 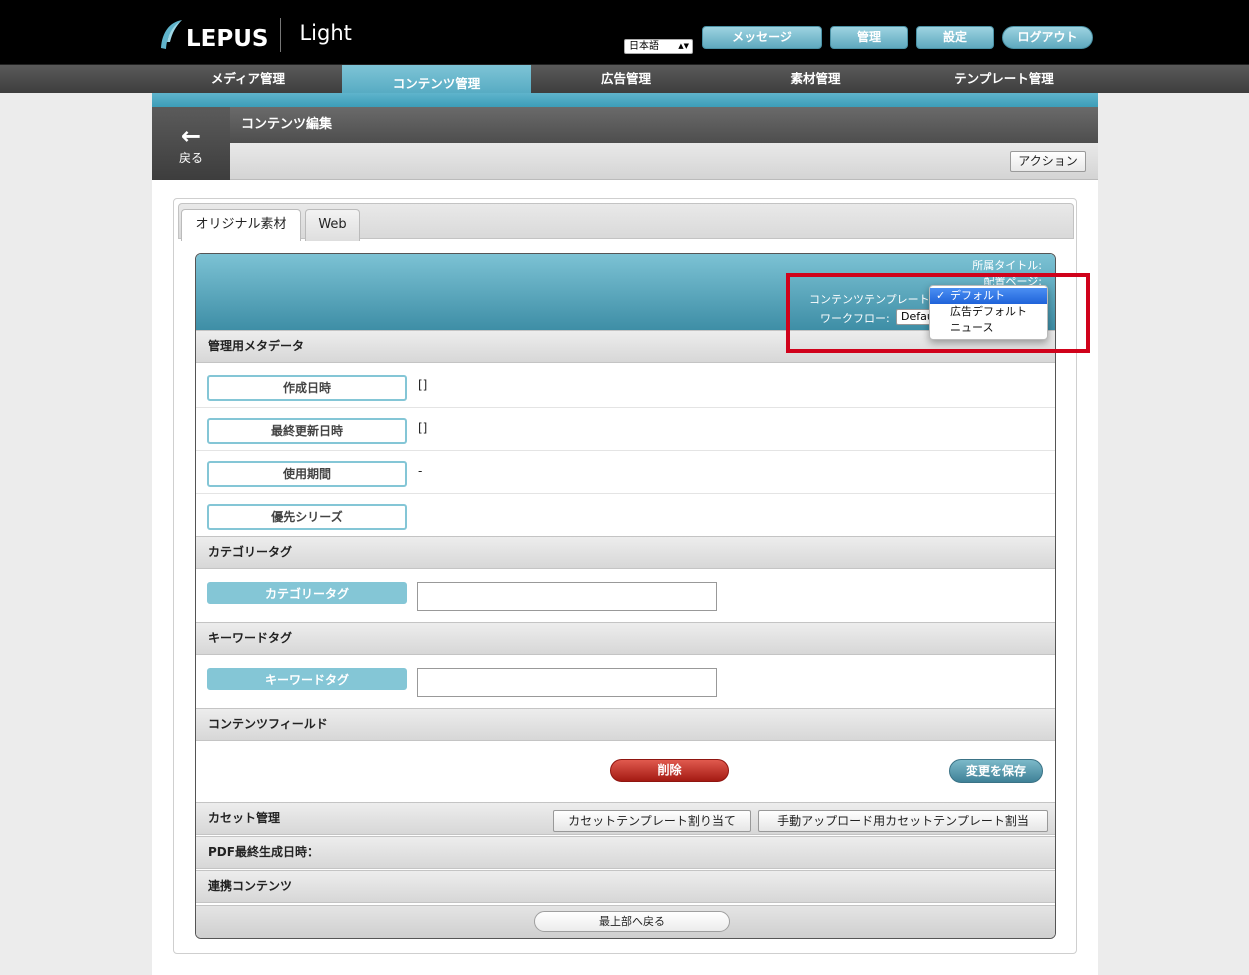 What do you see at coordinates (664, 161) in the screenshot?
I see `action-bar: アクション` at bounding box center [664, 161].